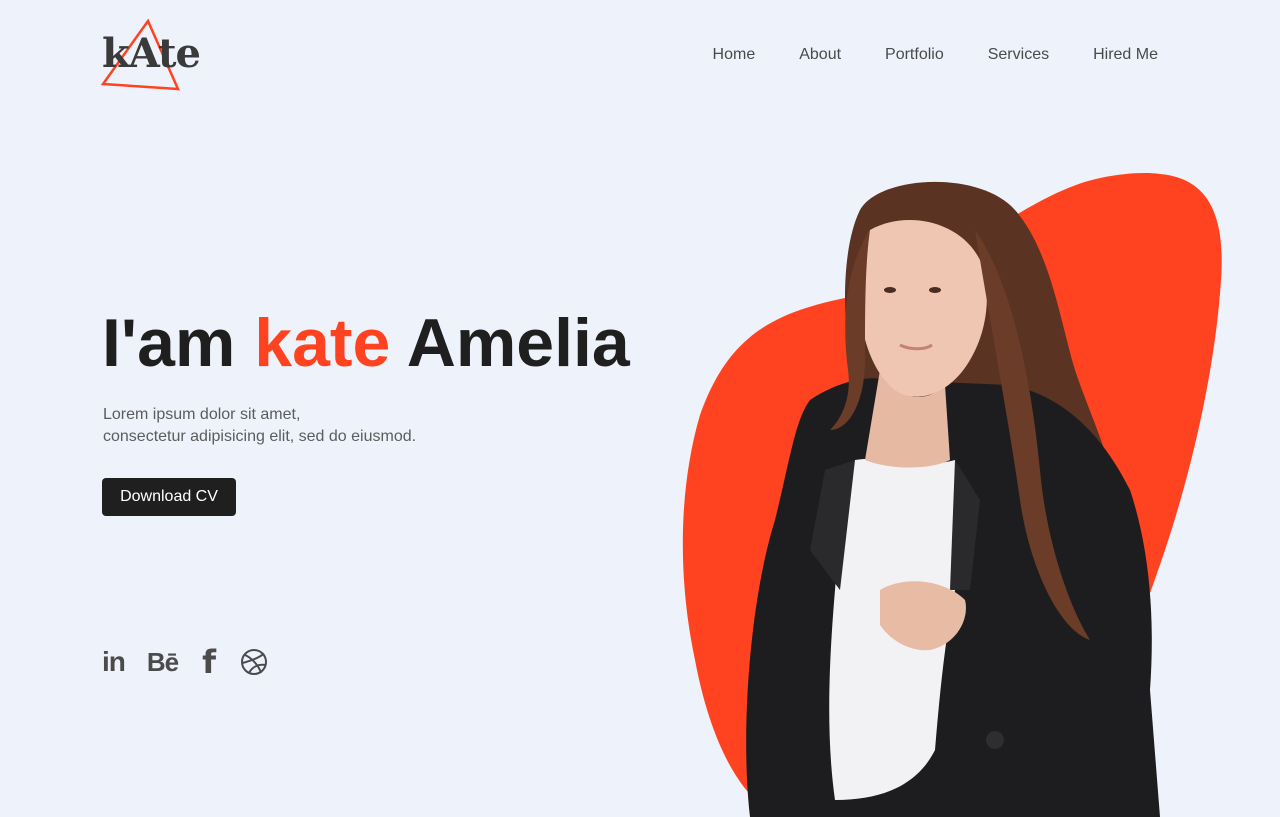  I want to click on hero-title: I'am kate Amelia, so click(366, 343).